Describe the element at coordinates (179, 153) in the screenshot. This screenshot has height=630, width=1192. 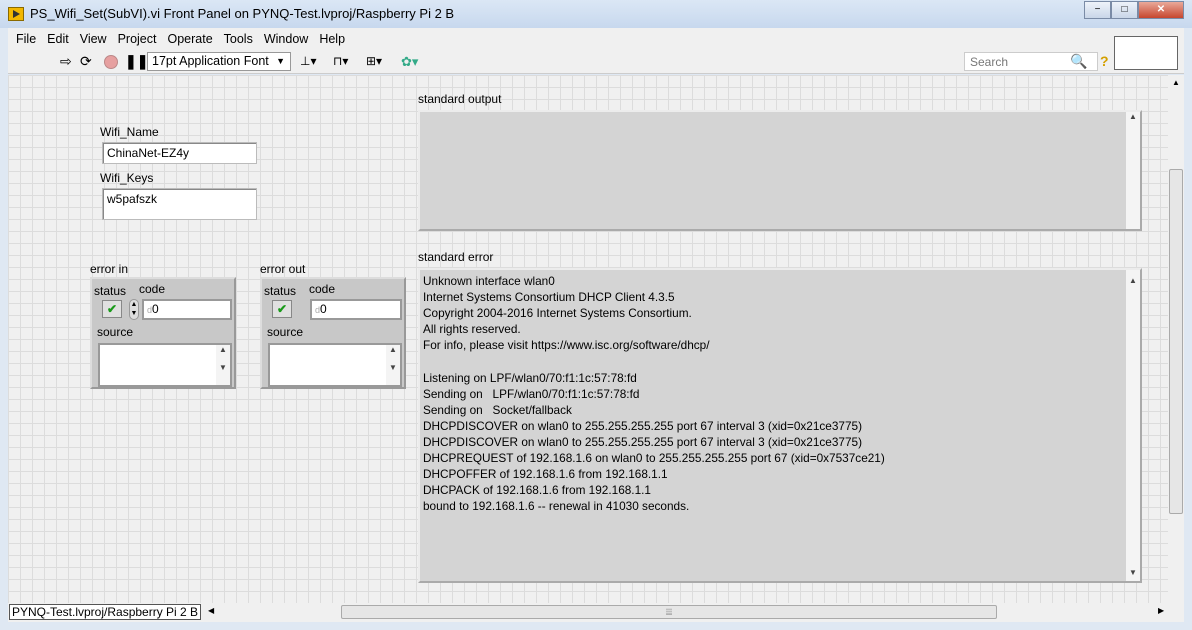
I see `wifi-name-input: ChinaNet-EZ4y` at that location.